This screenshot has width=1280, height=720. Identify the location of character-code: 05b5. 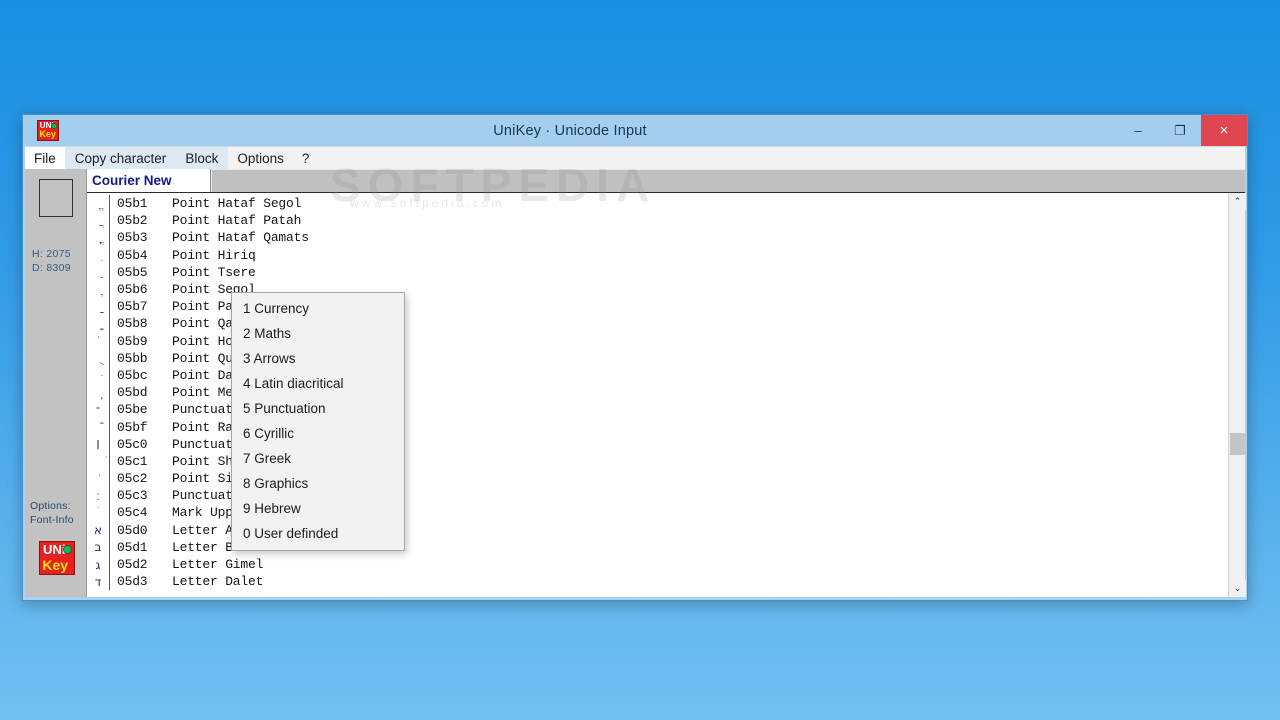
(132, 272).